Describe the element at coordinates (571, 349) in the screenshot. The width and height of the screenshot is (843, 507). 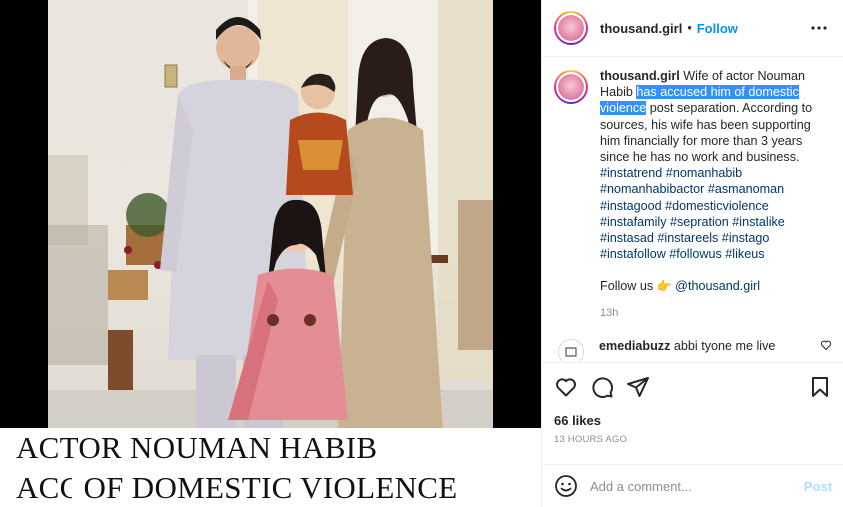
I see `commenter-avatar` at that location.